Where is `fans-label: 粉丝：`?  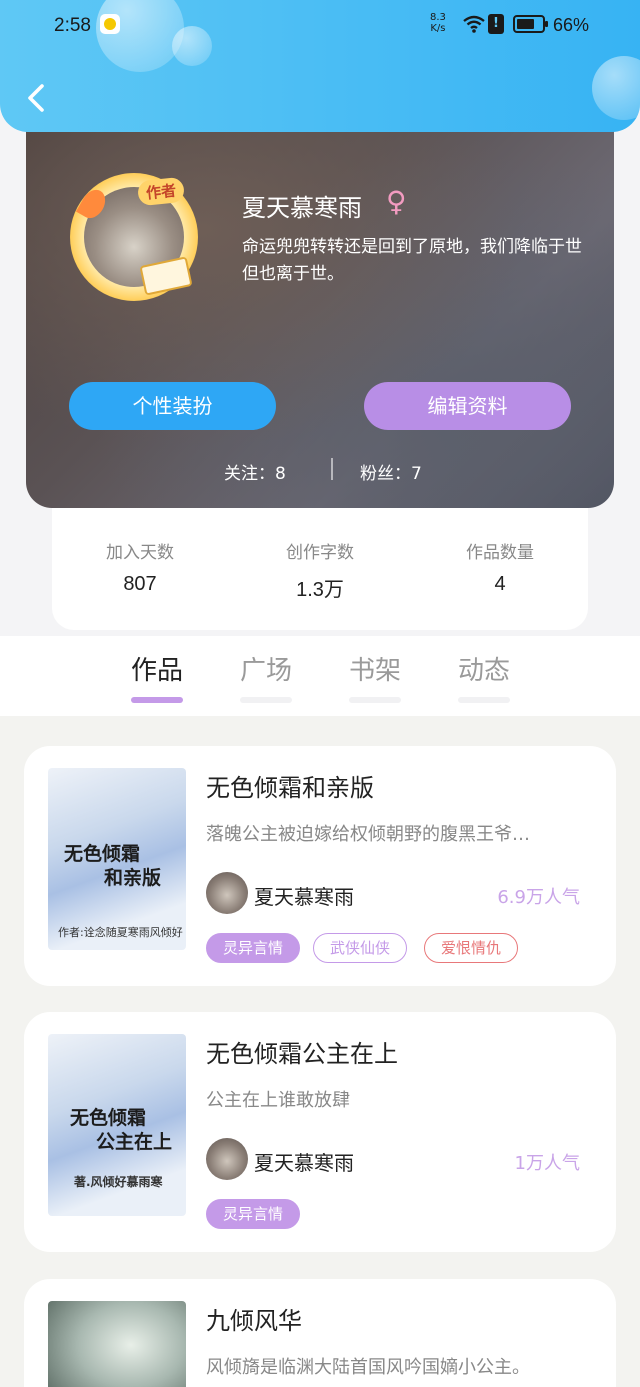
fans-label: 粉丝： is located at coordinates (385, 474).